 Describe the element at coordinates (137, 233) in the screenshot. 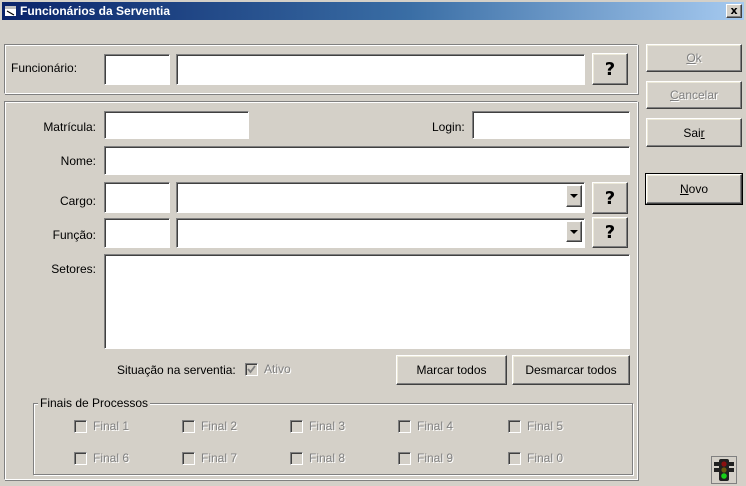

I see `funcao-code-input` at that location.